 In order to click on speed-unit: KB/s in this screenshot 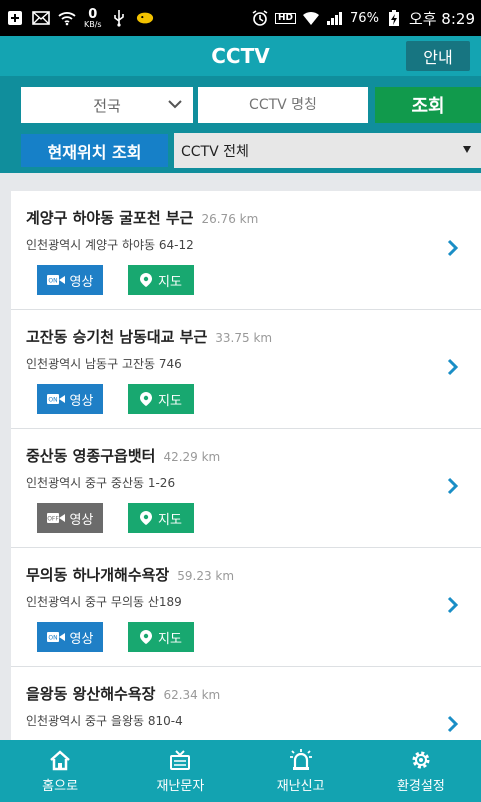, I will do `click(93, 24)`.